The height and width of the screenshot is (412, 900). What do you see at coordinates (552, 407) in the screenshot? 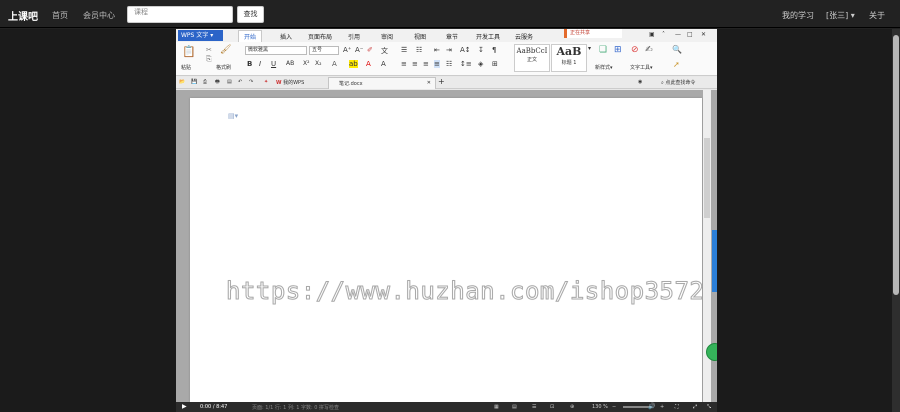
I see `web-layout-icon: ⊡` at bounding box center [552, 407].